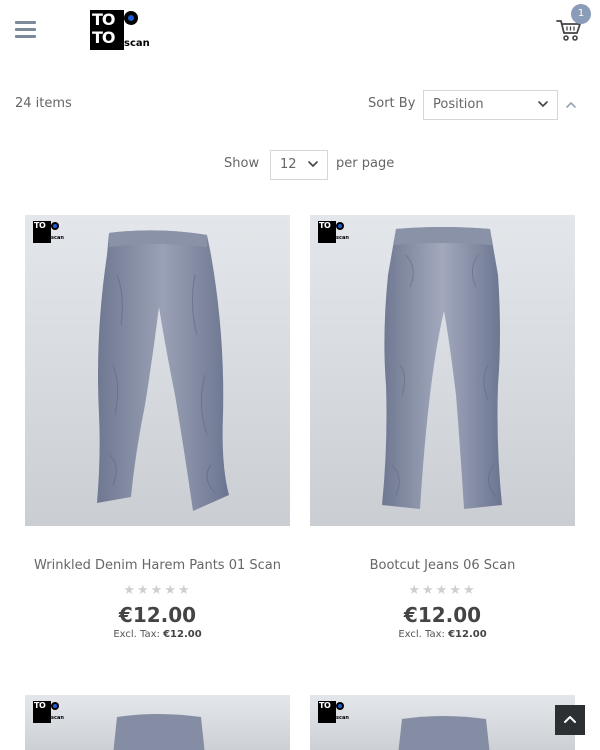  What do you see at coordinates (288, 164) in the screenshot?
I see `page-limit-value: 12` at bounding box center [288, 164].